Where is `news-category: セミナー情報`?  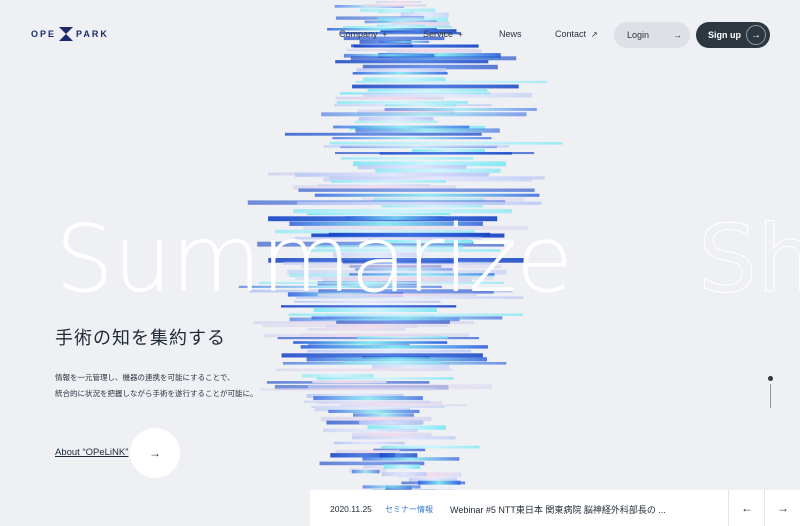
news-category: セミナー情報 is located at coordinates (409, 509).